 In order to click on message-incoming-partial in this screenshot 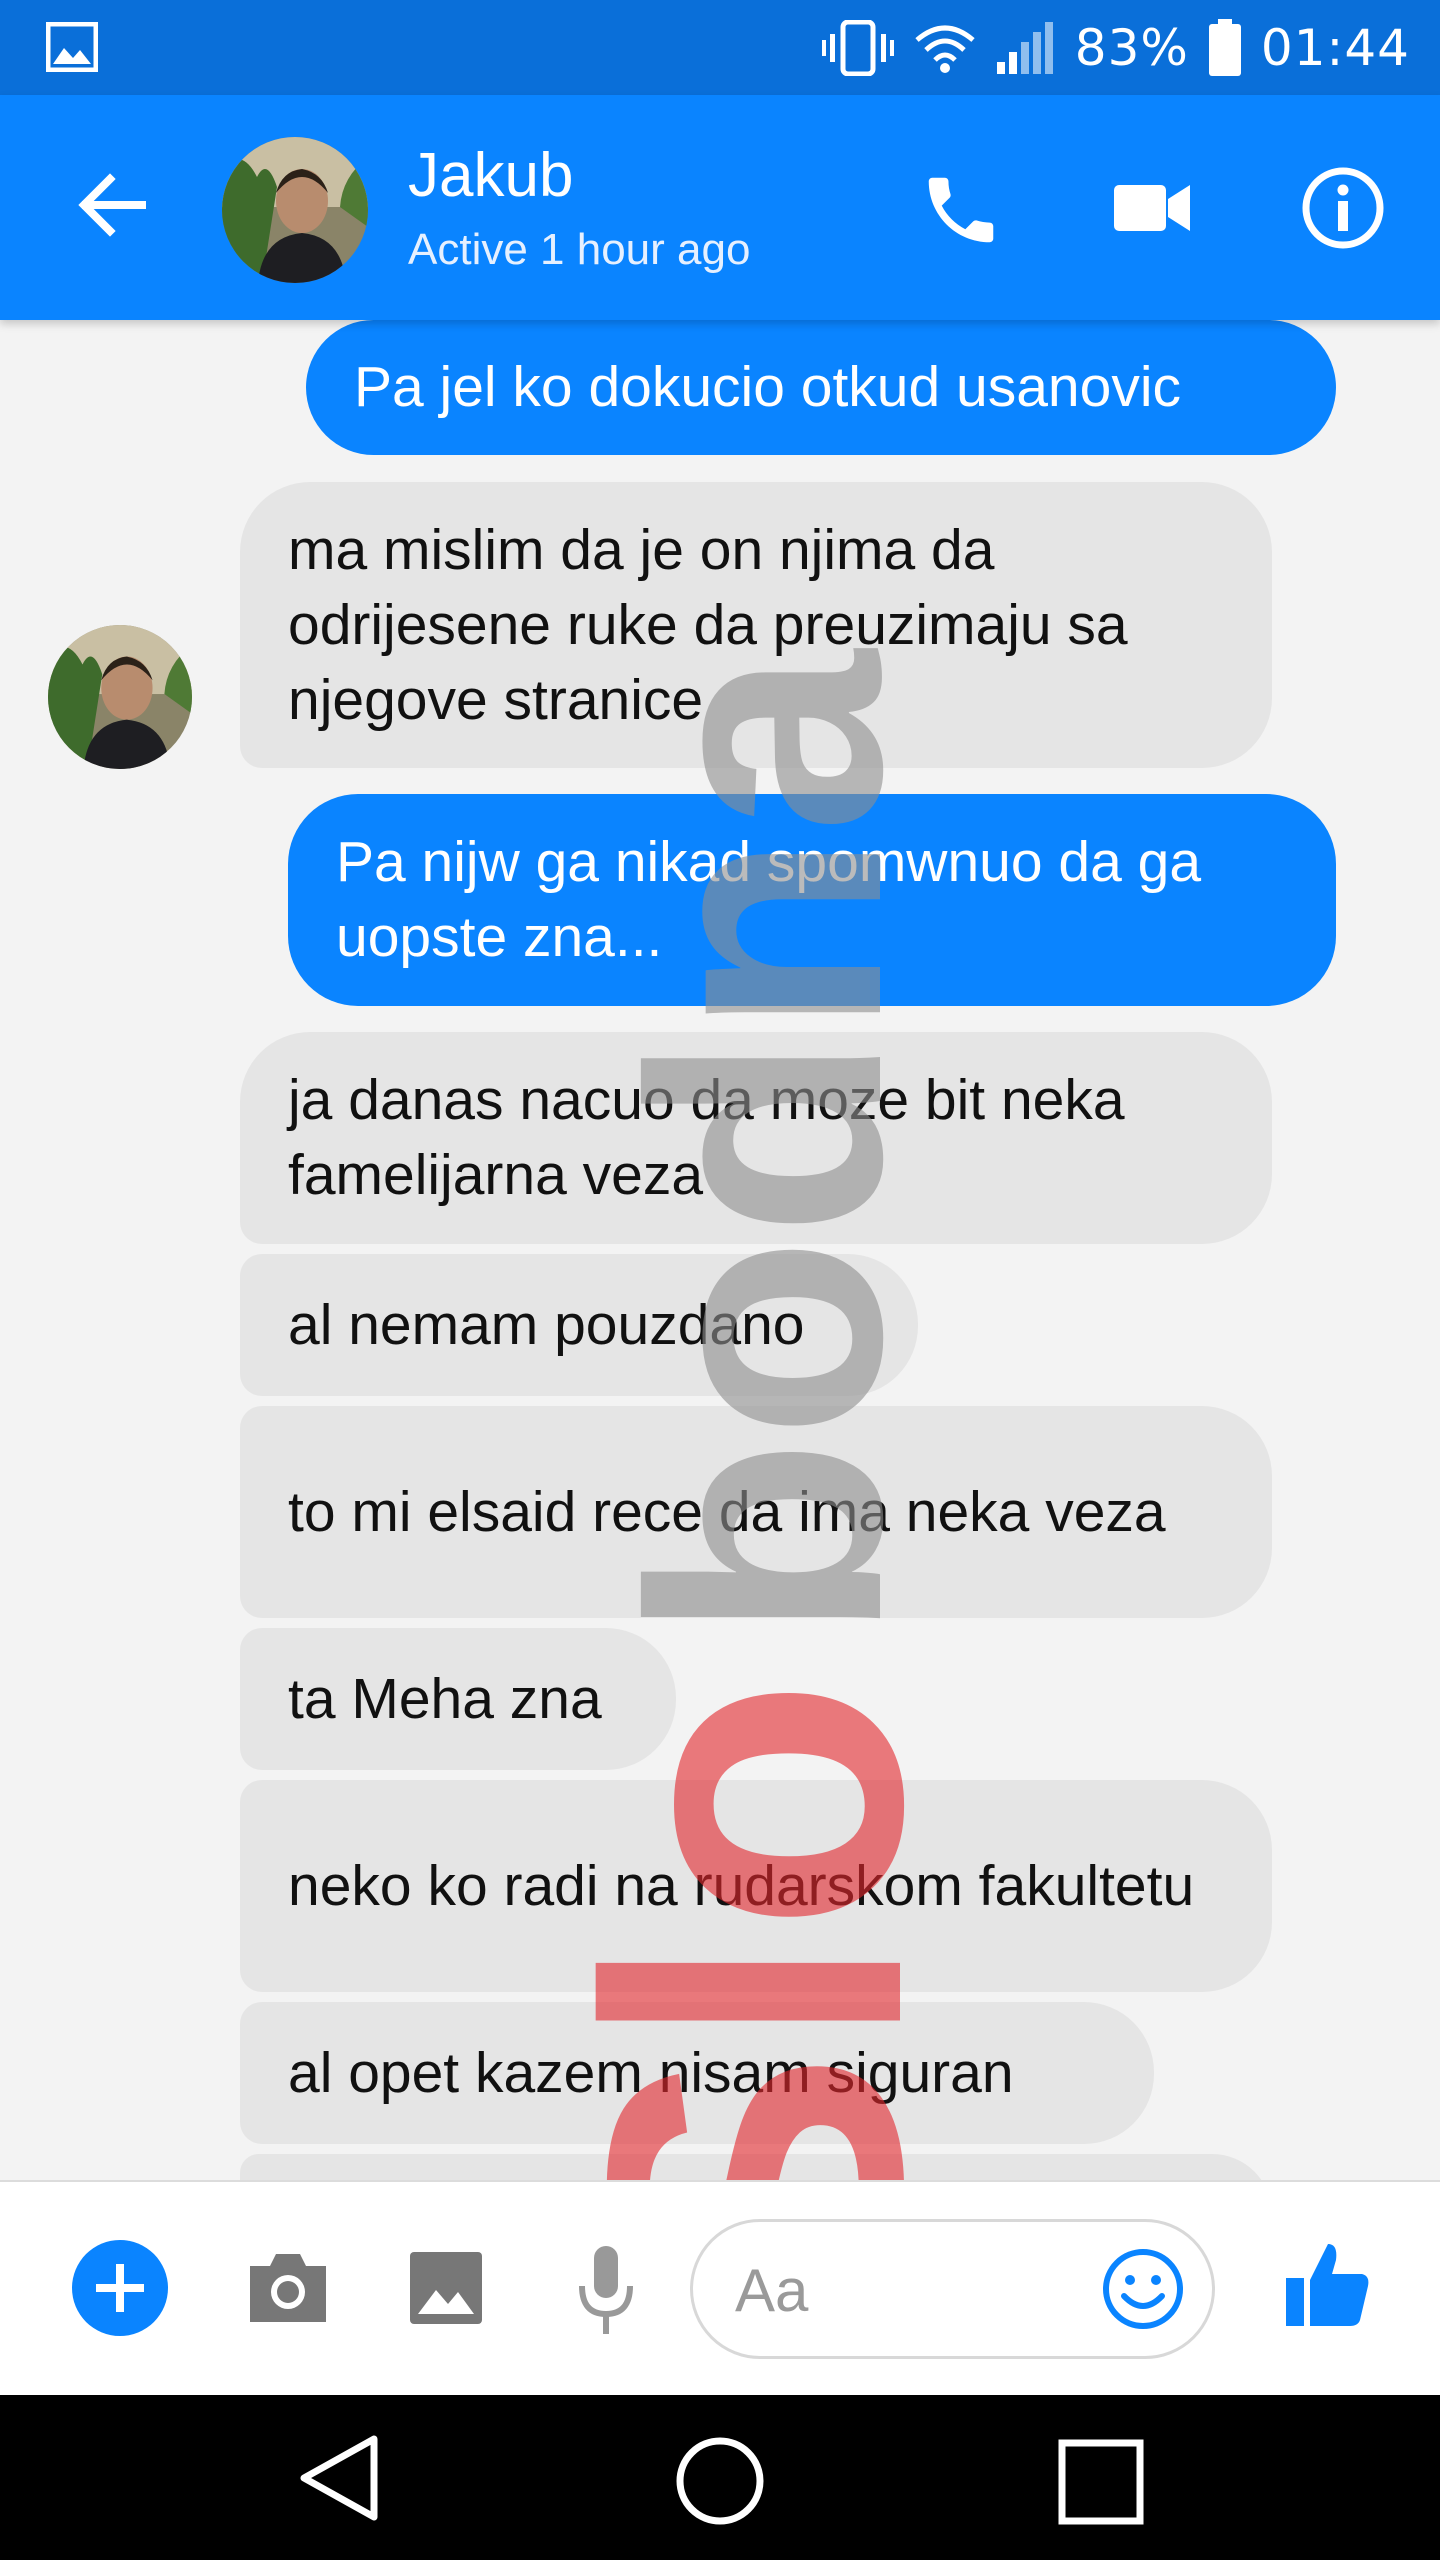, I will do `click(756, 2167)`.